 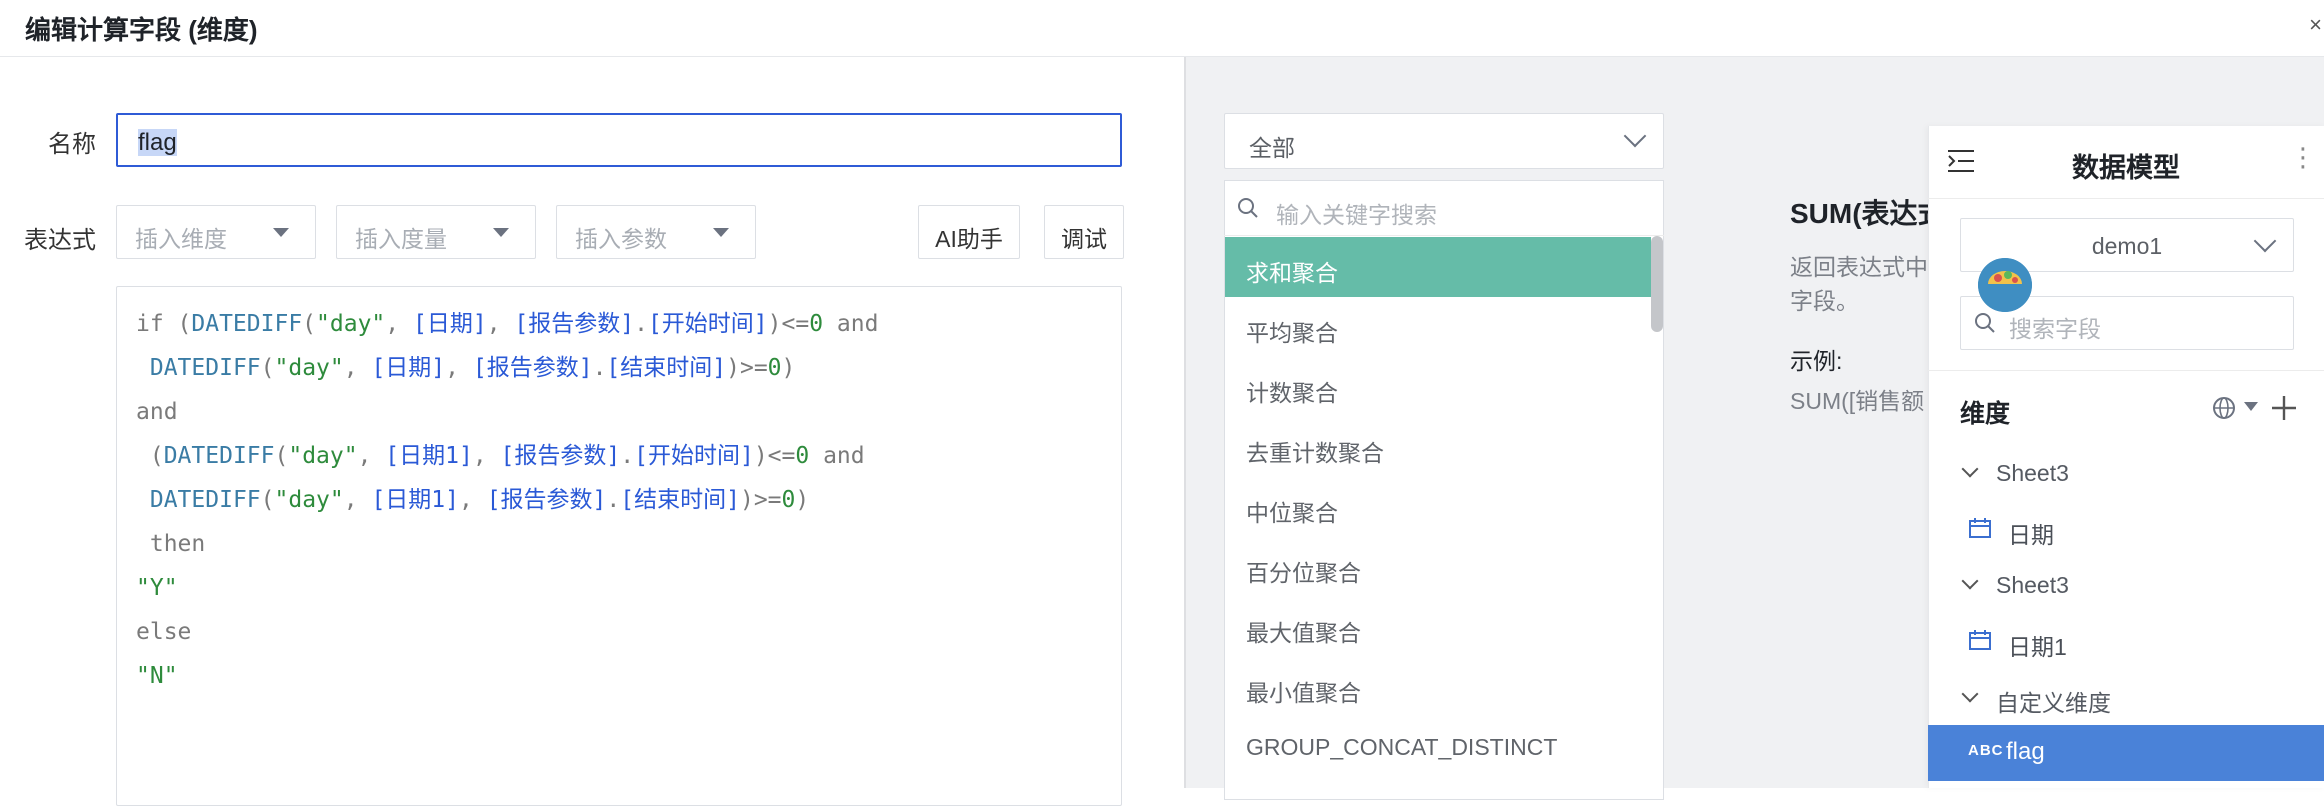 What do you see at coordinates (157, 676) in the screenshot?
I see `code-line: "N"` at bounding box center [157, 676].